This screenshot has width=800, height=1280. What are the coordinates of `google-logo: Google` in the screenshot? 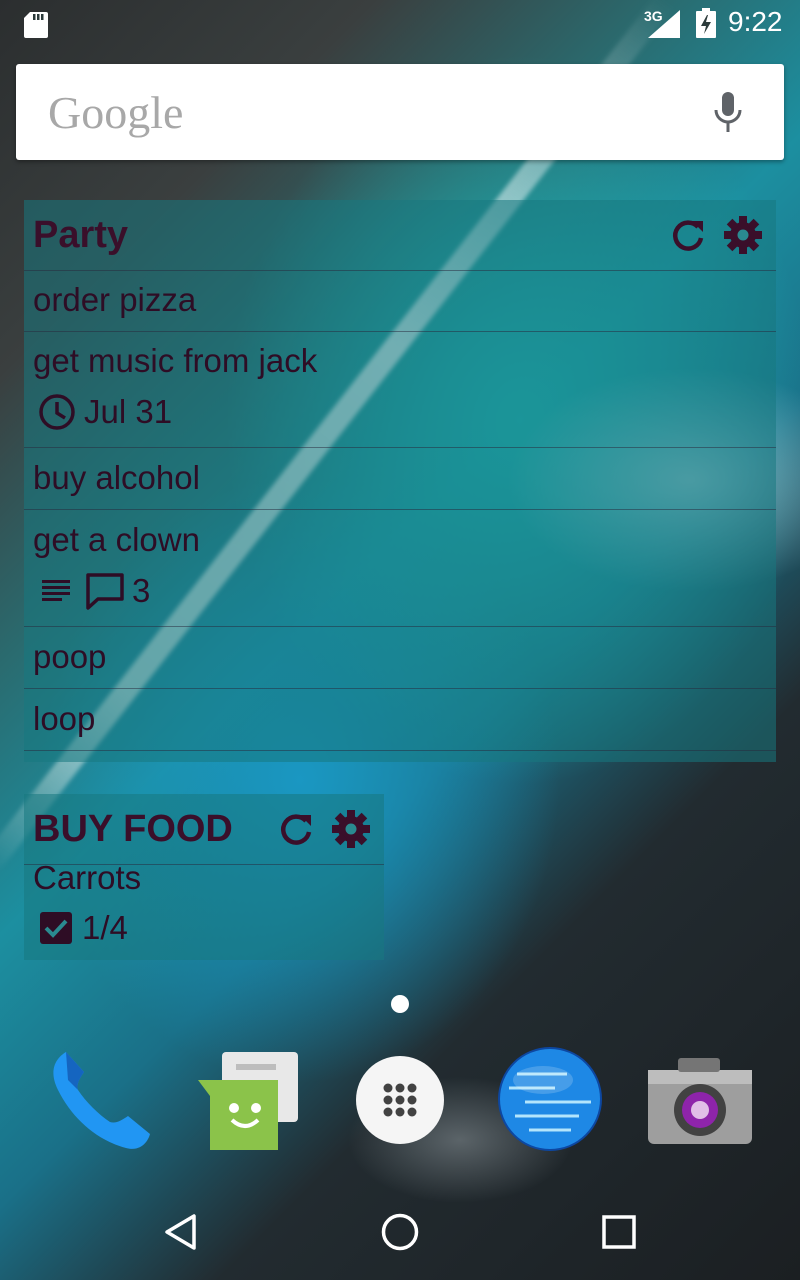 It's located at (116, 112).